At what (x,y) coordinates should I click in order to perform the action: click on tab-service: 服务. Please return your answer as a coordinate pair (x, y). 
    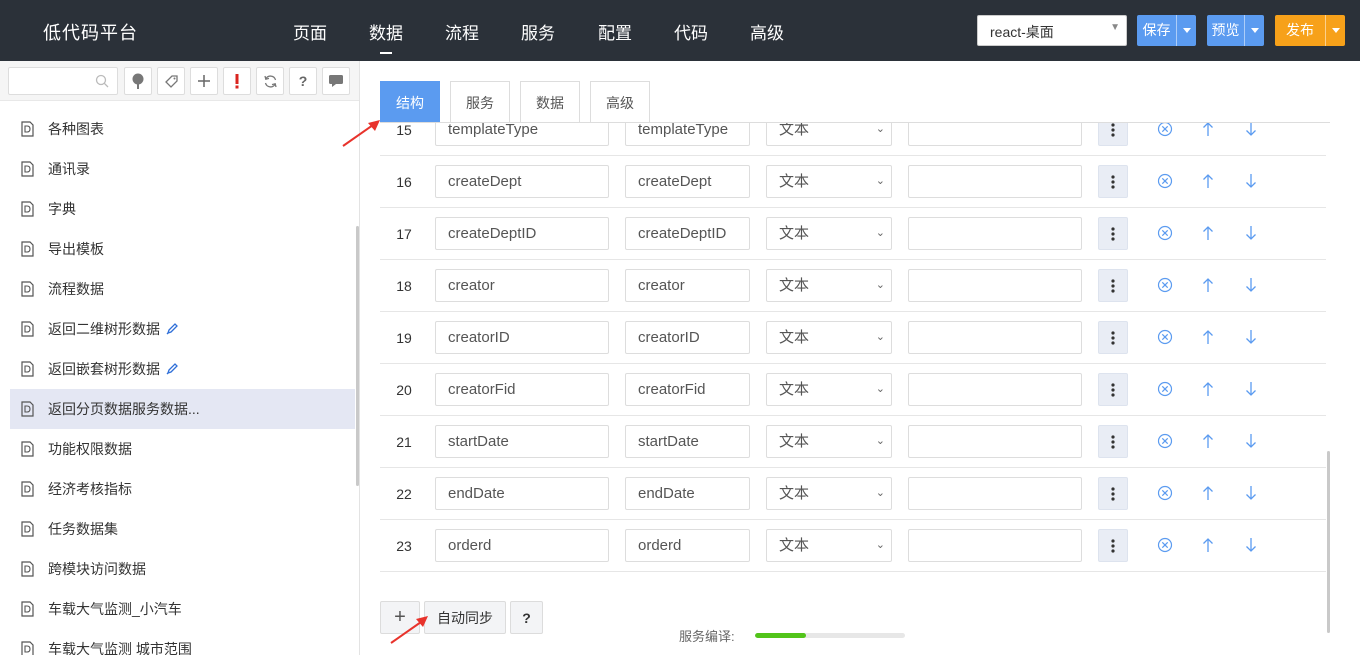
    Looking at the image, I should click on (480, 102).